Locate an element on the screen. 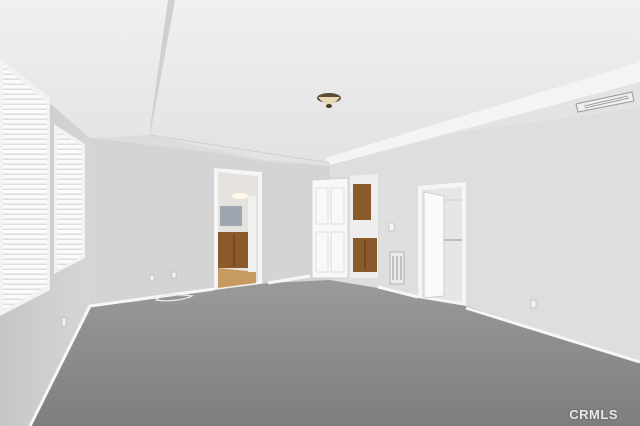  window-left-small is located at coordinates (69, 199).